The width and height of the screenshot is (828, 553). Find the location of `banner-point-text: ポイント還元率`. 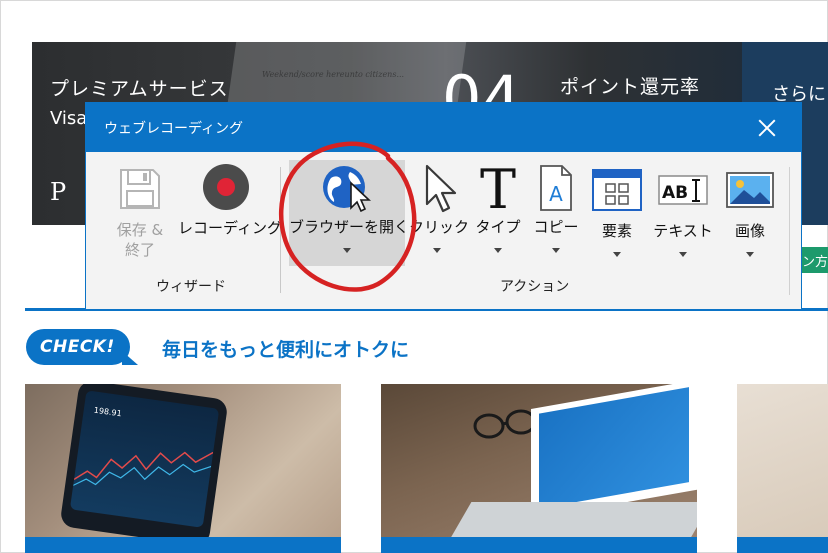

banner-point-text: ポイント還元率 is located at coordinates (630, 87).